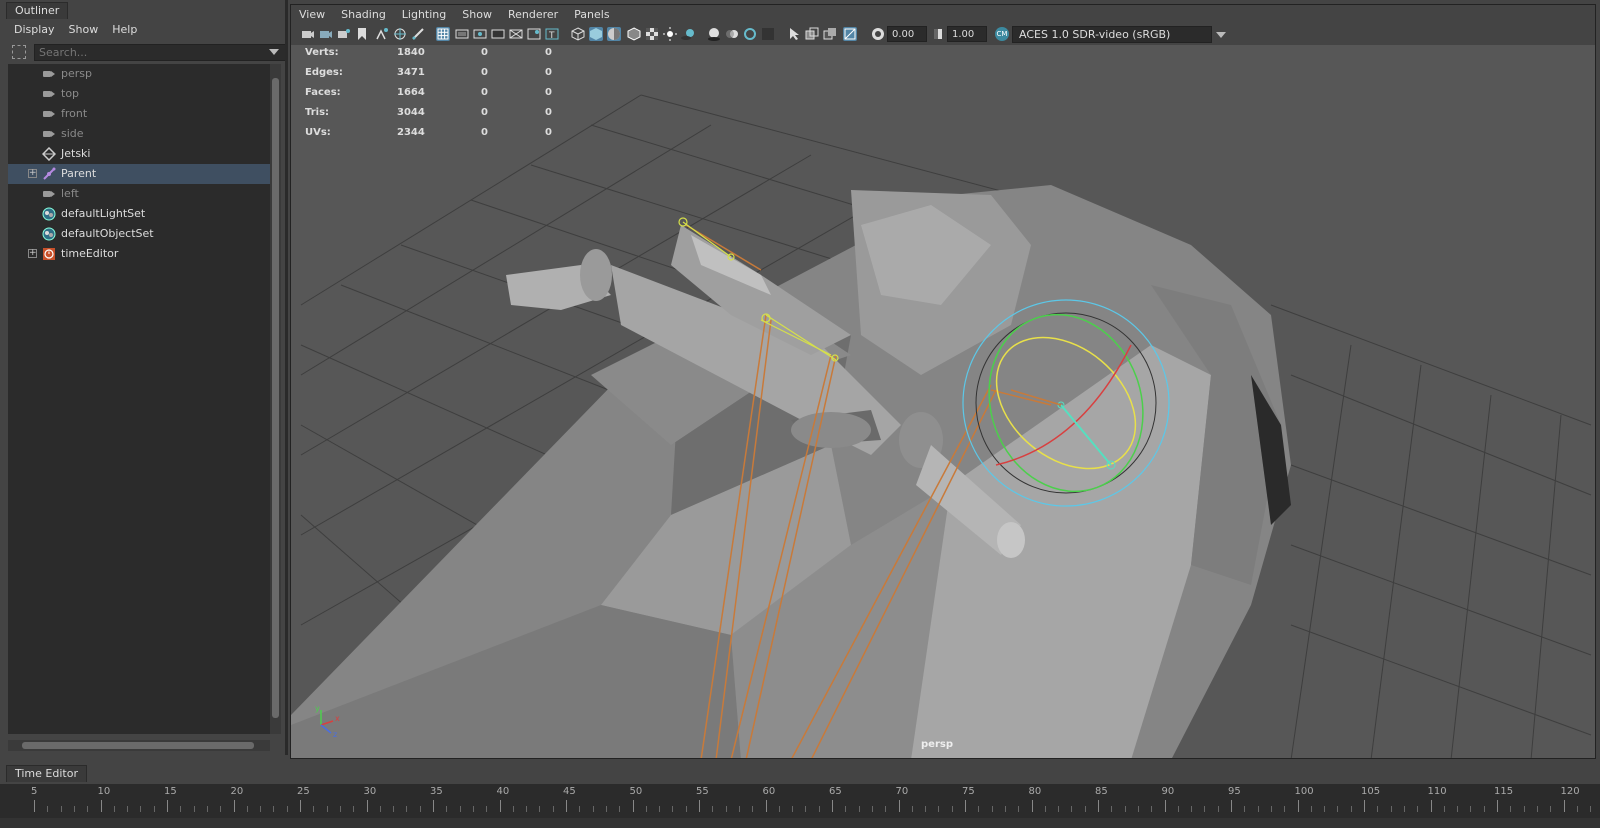 Image resolution: width=1600 pixels, height=828 pixels. What do you see at coordinates (878, 34) in the screenshot?
I see `exposure-icon` at bounding box center [878, 34].